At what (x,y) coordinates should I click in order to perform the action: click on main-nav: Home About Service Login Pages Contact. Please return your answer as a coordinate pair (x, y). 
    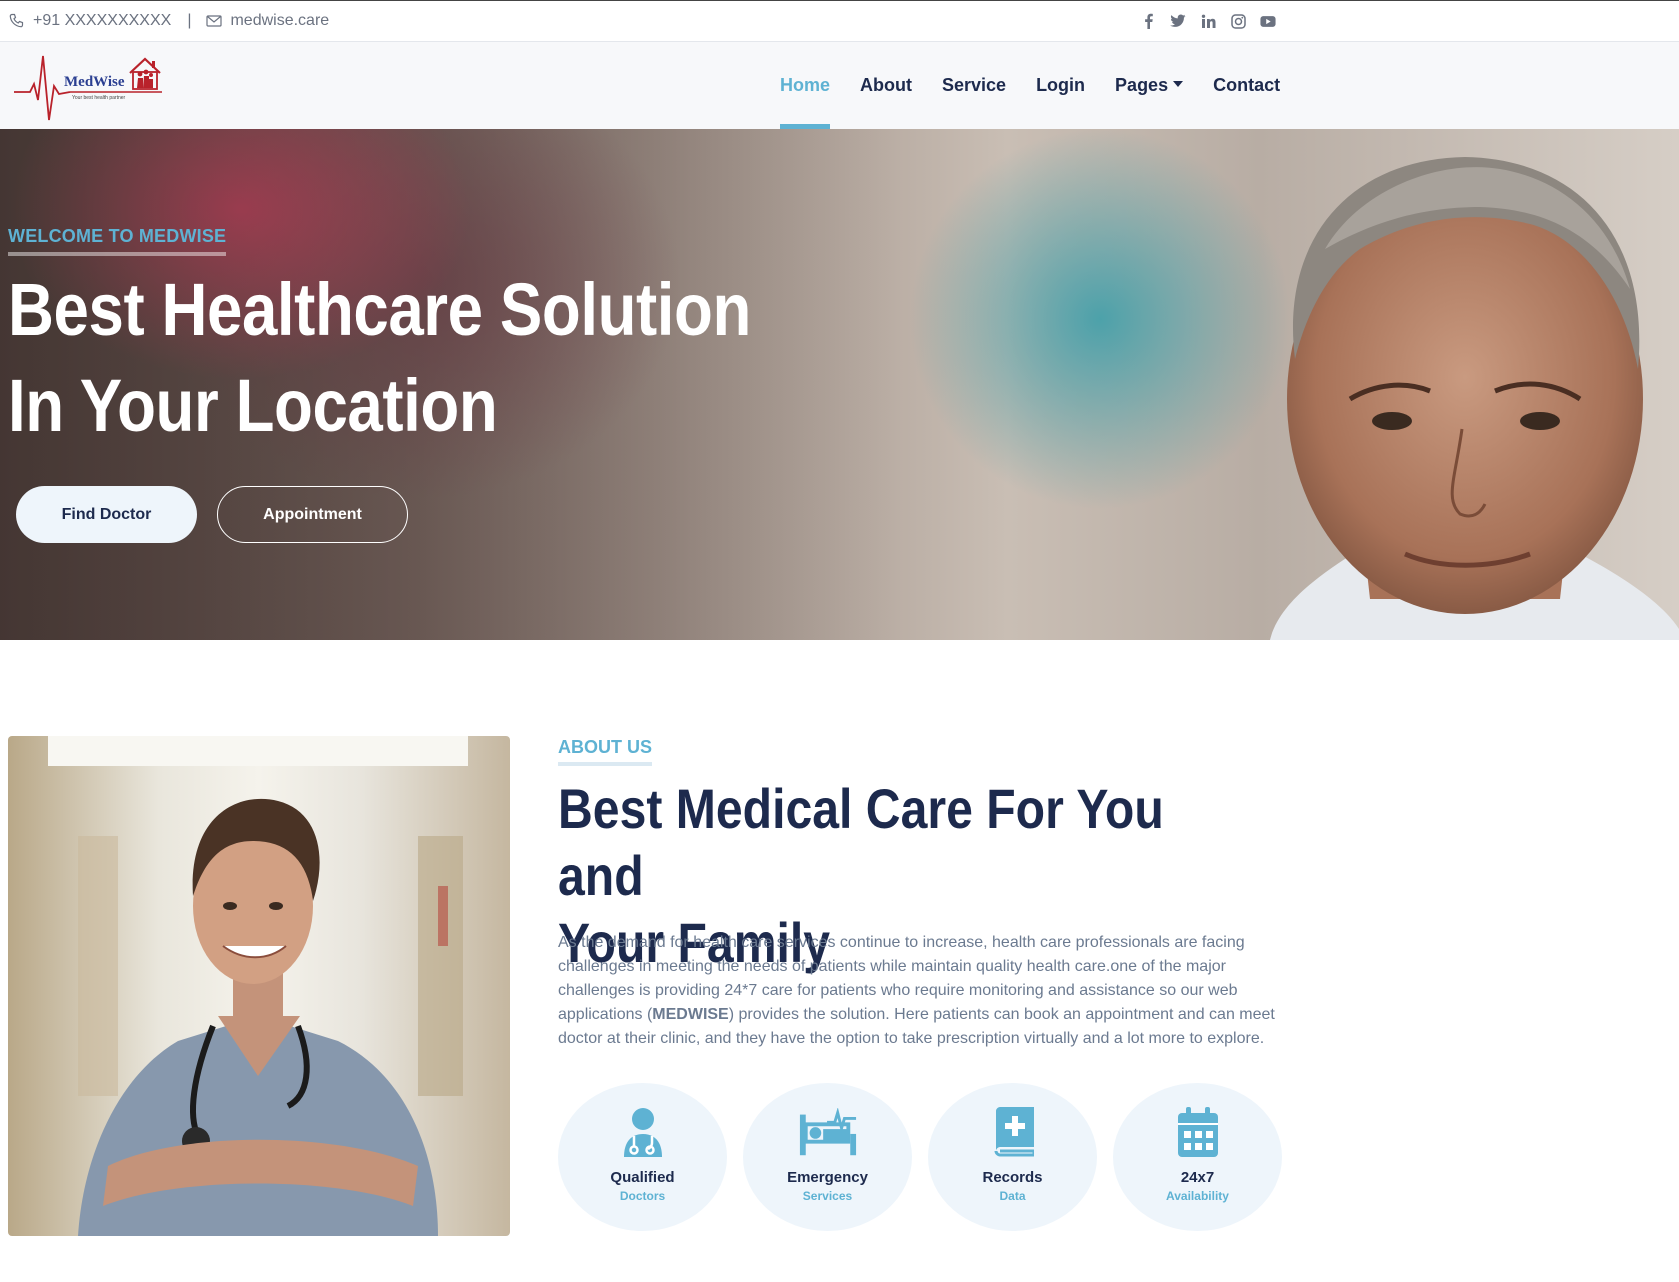
    Looking at the image, I should click on (1030, 85).